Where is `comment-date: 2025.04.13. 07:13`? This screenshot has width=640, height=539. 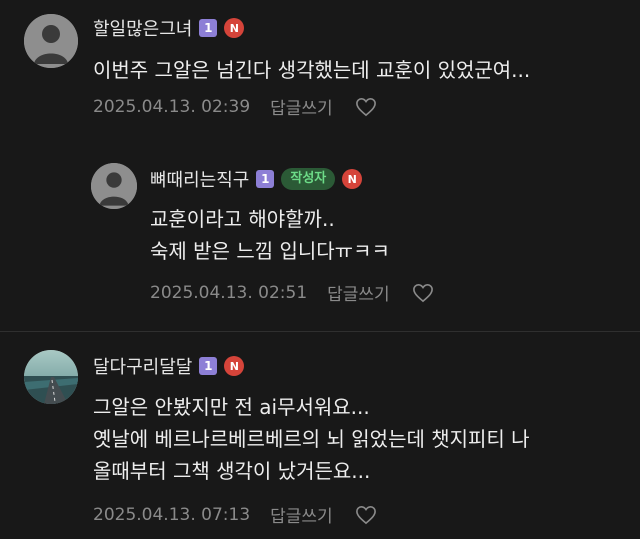 comment-date: 2025.04.13. 07:13 is located at coordinates (172, 514).